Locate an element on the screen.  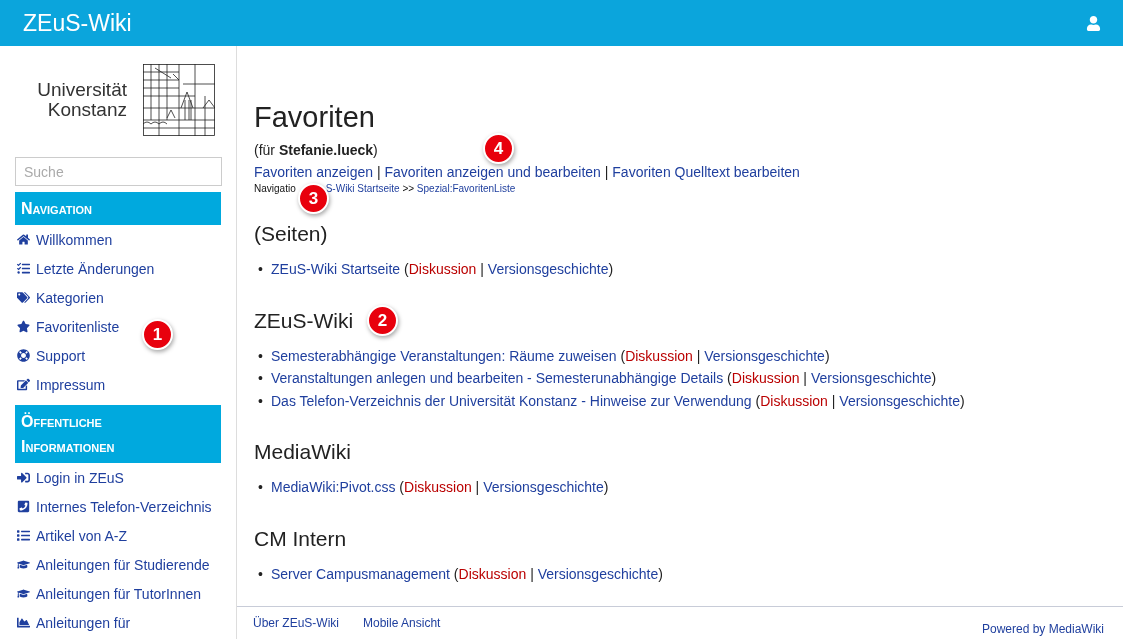
footer-link: Über ZEuS-Wiki is located at coordinates (296, 623).